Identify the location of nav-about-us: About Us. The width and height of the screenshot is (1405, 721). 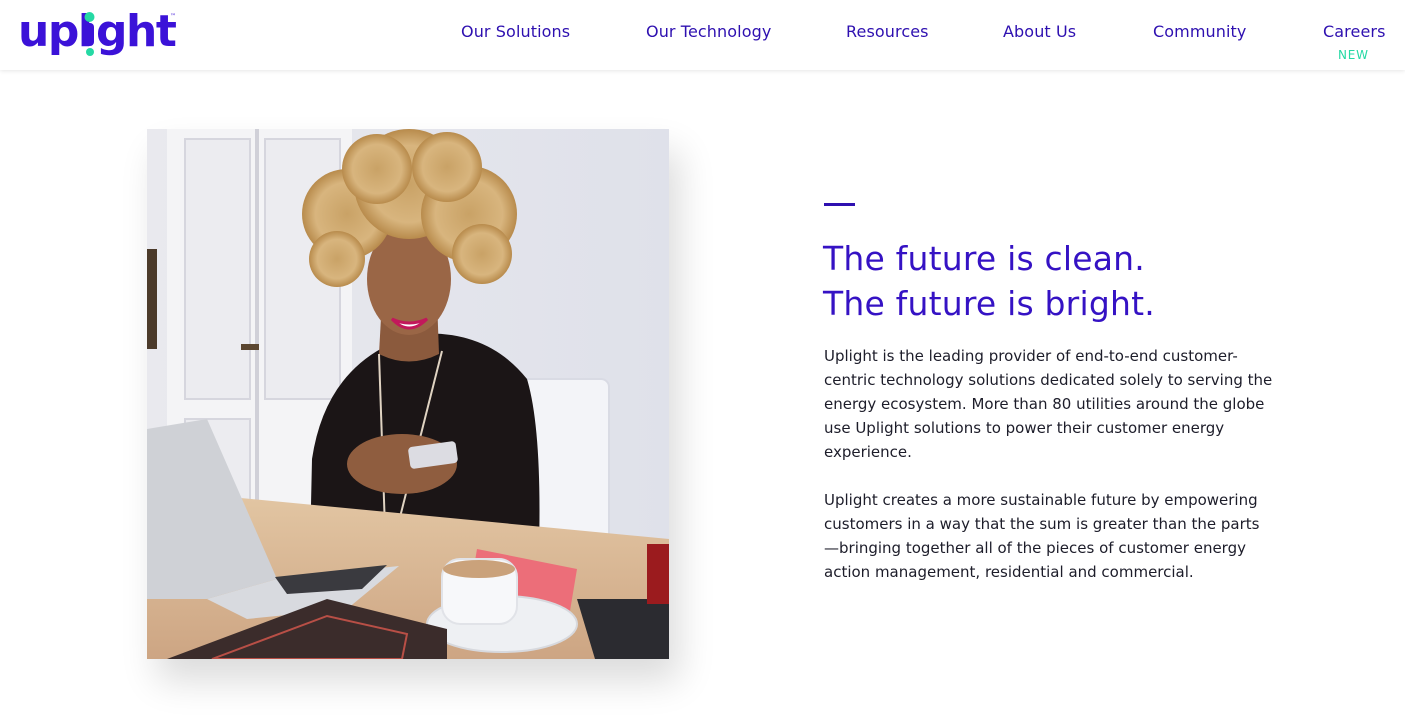
(1039, 31).